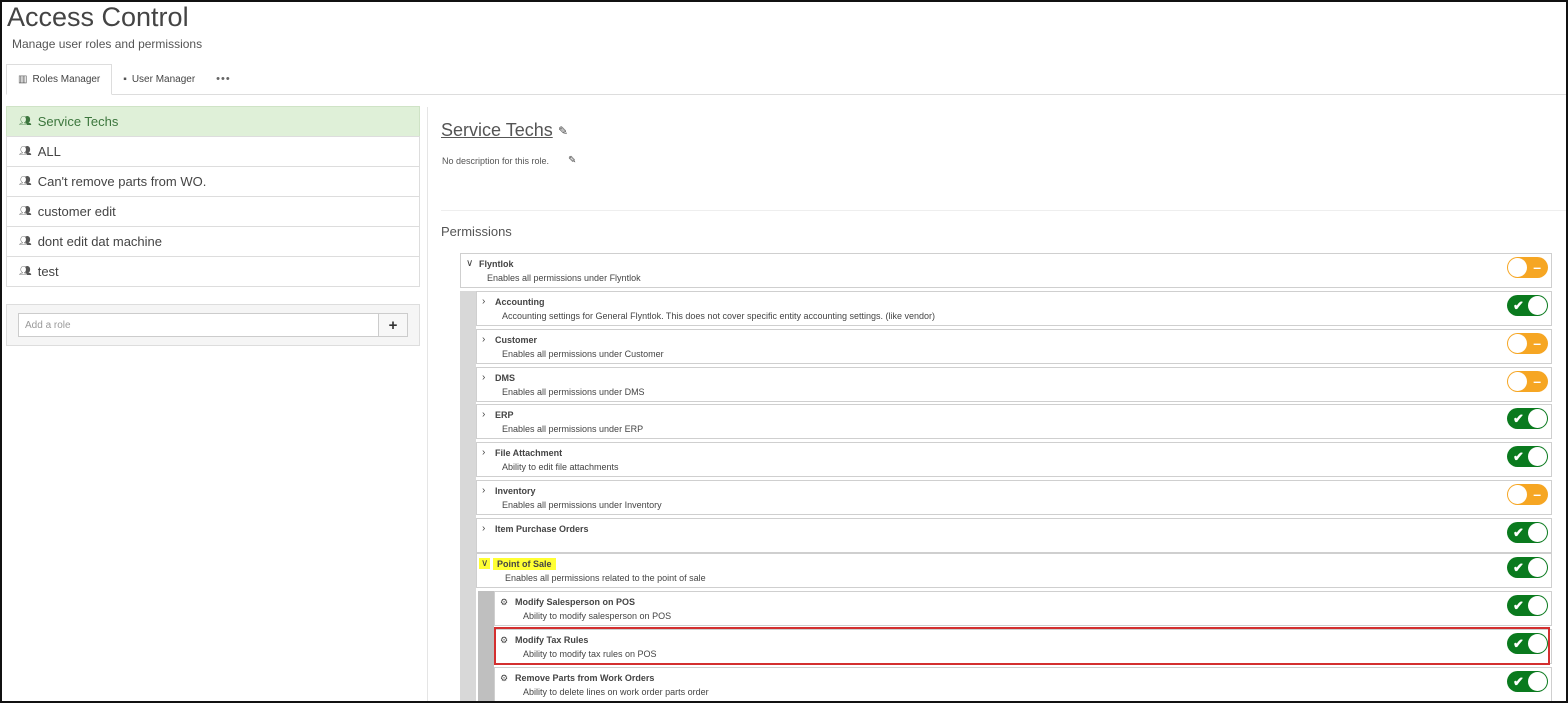 The height and width of the screenshot is (703, 1568). I want to click on role-item-dont-edit-dat-machine: 👥︎ dont edit dat machine, so click(213, 241).